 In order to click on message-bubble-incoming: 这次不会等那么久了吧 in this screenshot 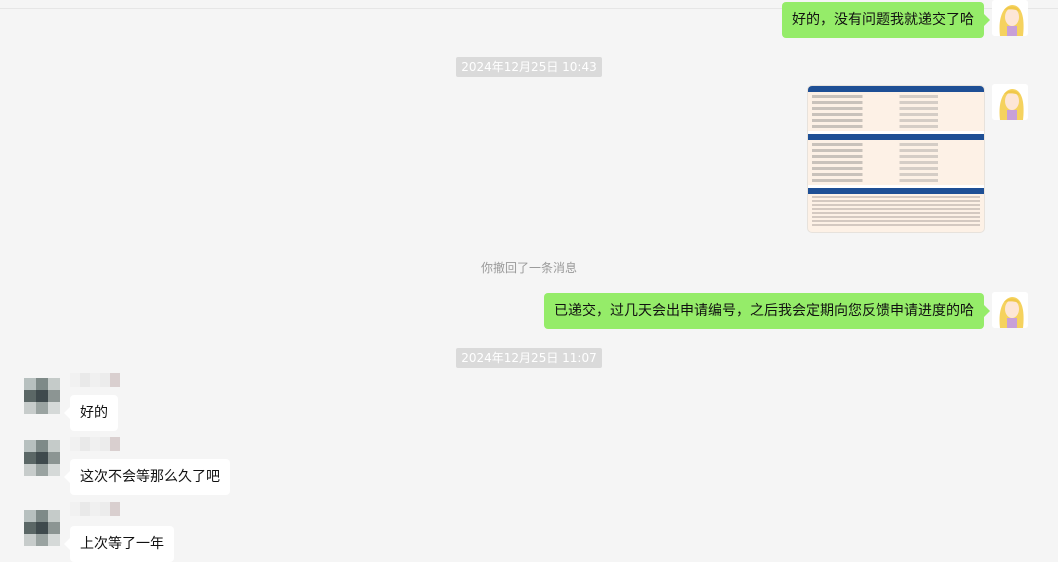, I will do `click(147, 477)`.